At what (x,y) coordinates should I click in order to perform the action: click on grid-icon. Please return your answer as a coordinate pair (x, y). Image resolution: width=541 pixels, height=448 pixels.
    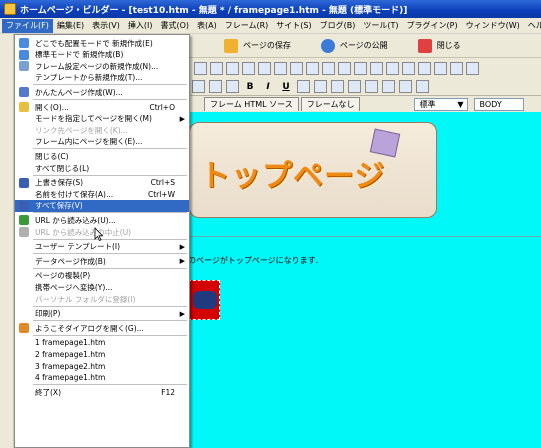
    Looking at the image, I should click on (376, 68).